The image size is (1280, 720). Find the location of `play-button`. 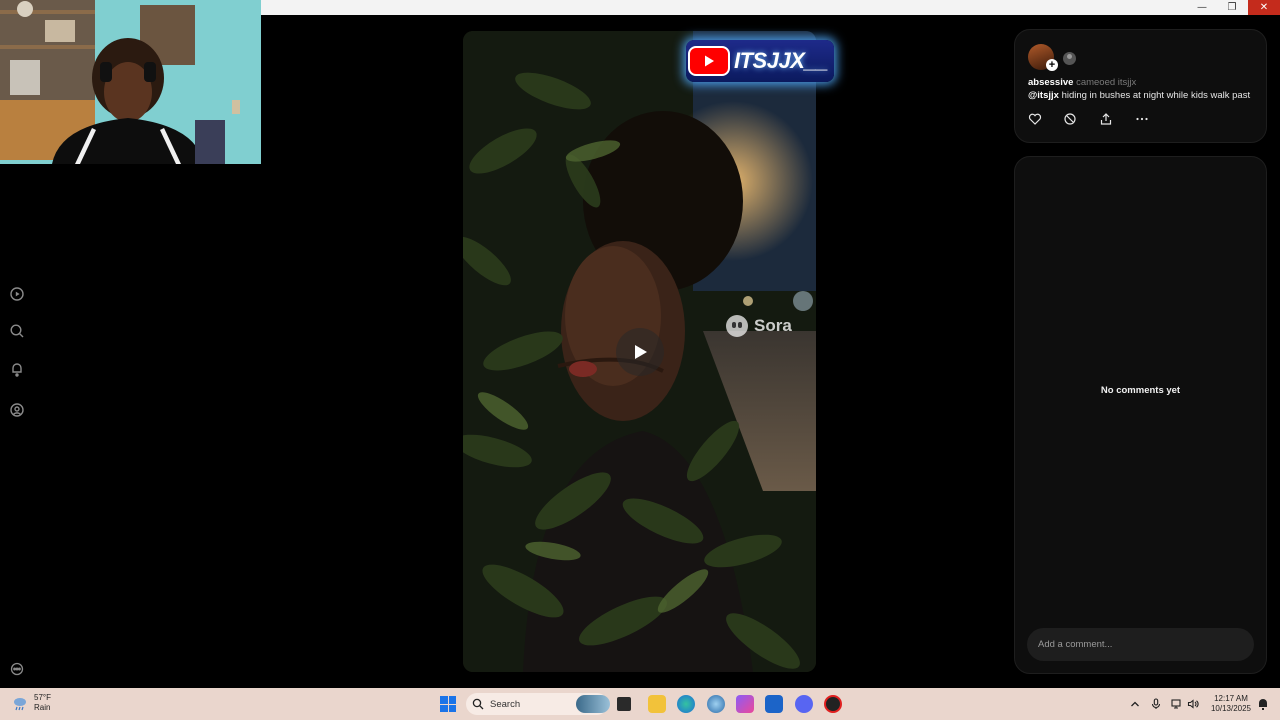

play-button is located at coordinates (640, 352).